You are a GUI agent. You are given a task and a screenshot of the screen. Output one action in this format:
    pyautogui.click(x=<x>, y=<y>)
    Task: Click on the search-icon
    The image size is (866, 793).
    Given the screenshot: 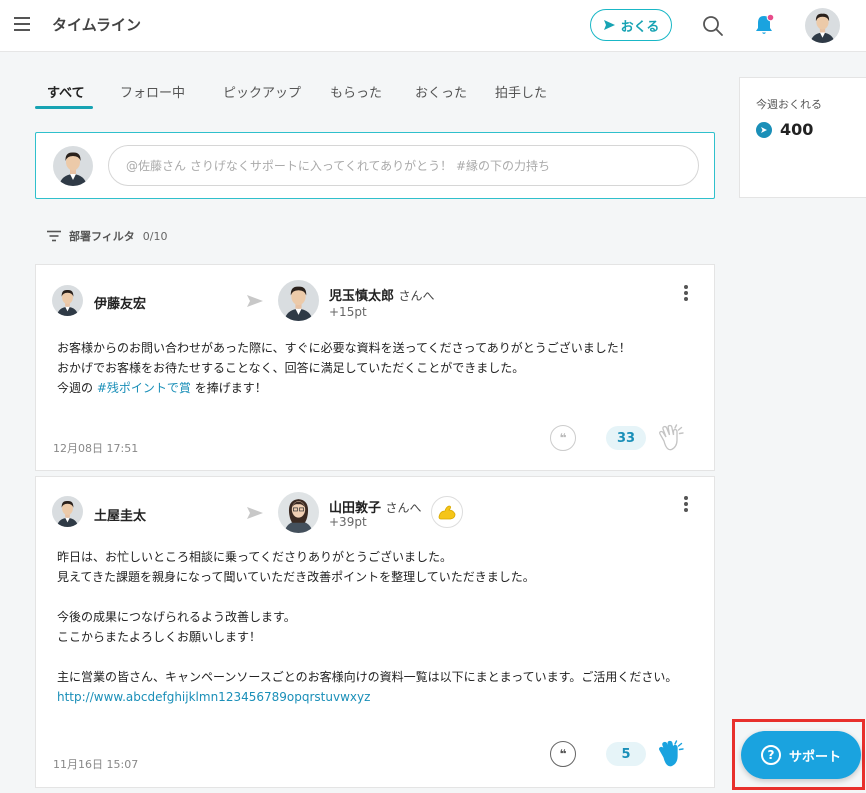 What is the action you would take?
    pyautogui.click(x=713, y=26)
    